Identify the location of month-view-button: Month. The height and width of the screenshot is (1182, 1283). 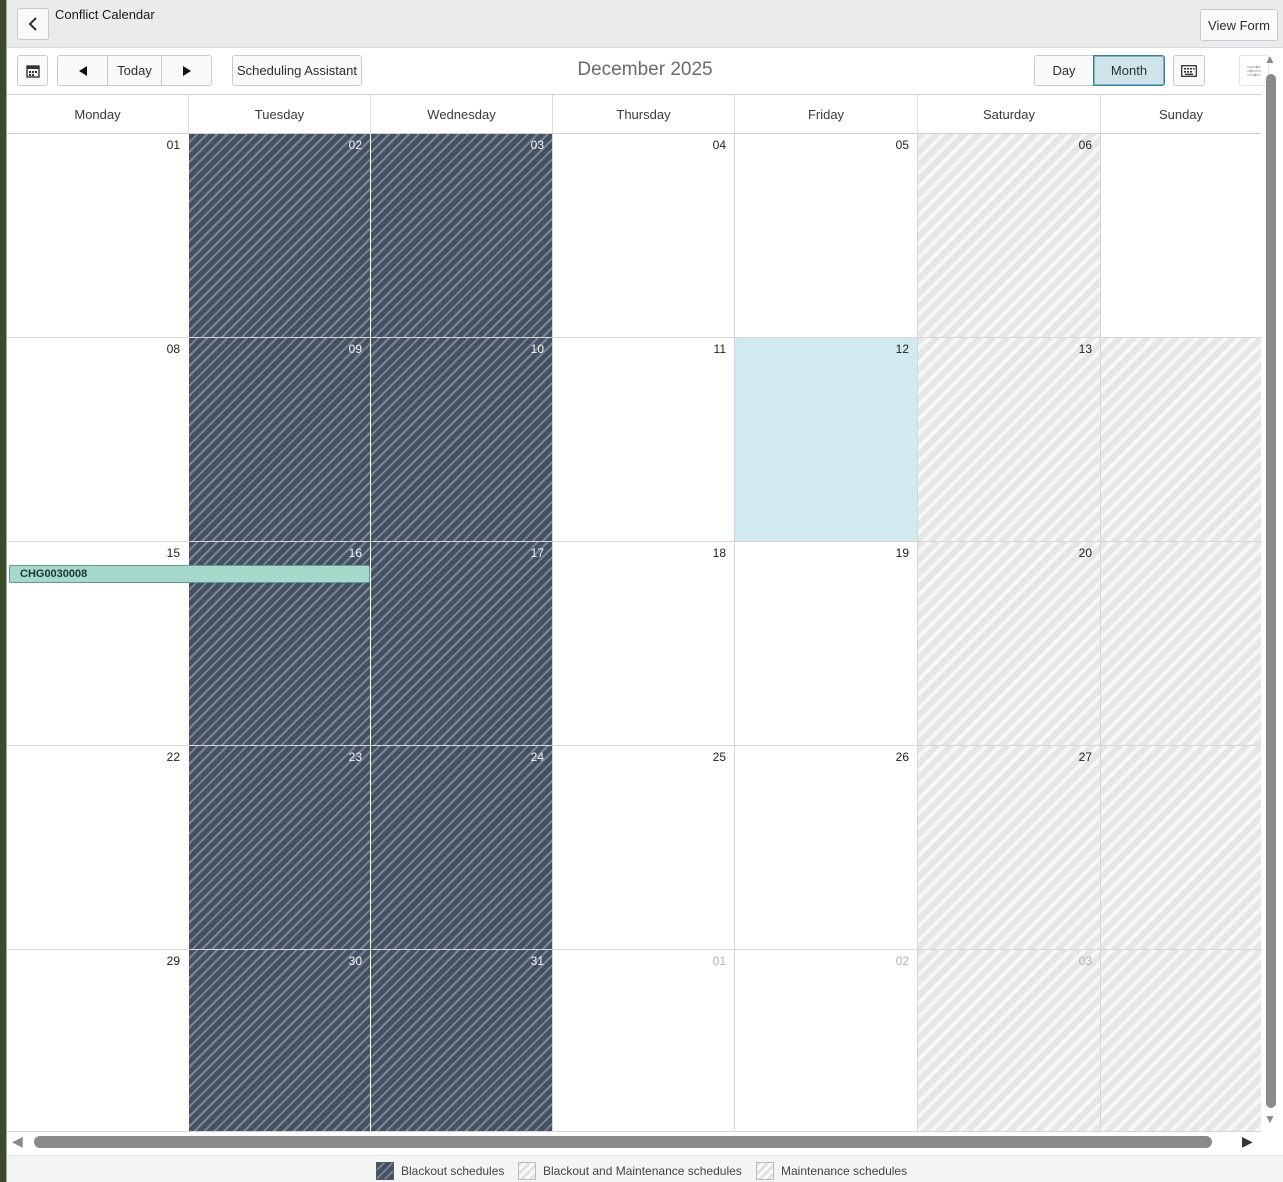
(1129, 70).